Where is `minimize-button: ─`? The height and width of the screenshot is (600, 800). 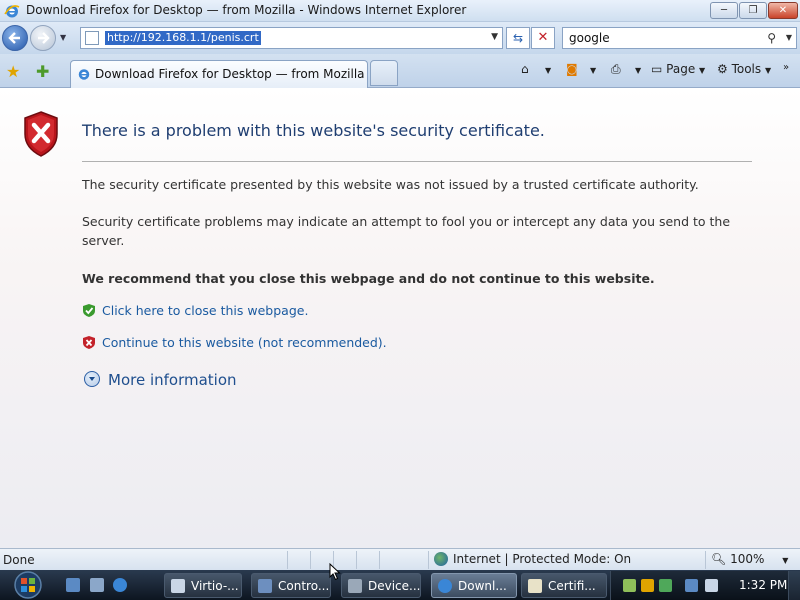 minimize-button: ─ is located at coordinates (724, 10).